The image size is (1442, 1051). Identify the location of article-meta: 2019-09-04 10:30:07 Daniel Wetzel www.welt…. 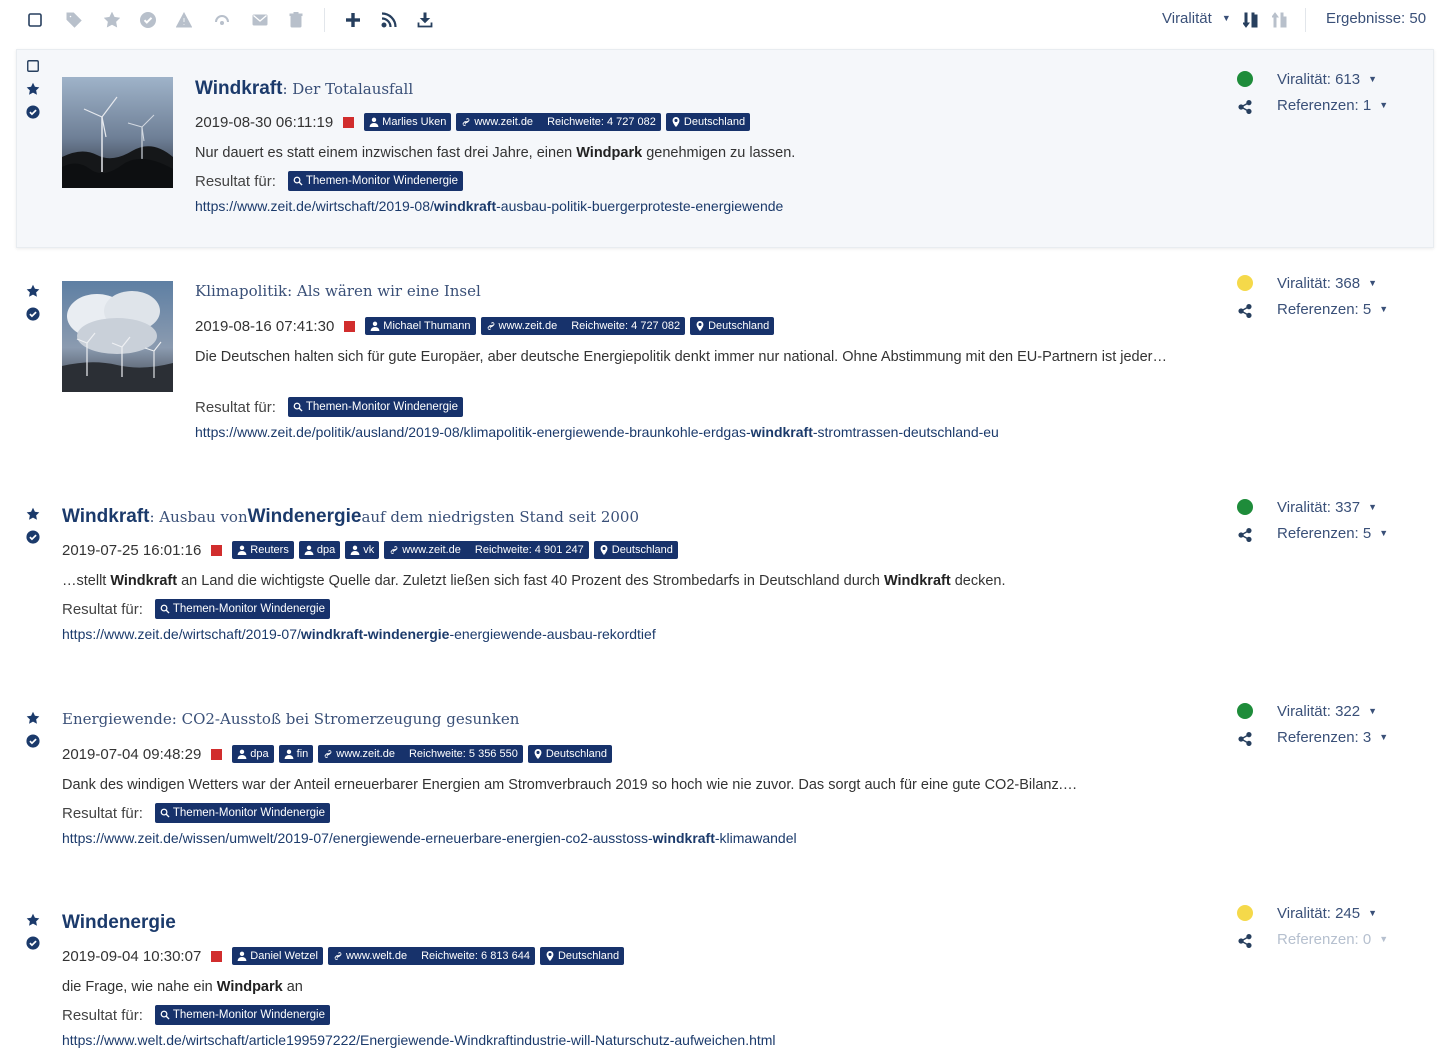
(345, 956).